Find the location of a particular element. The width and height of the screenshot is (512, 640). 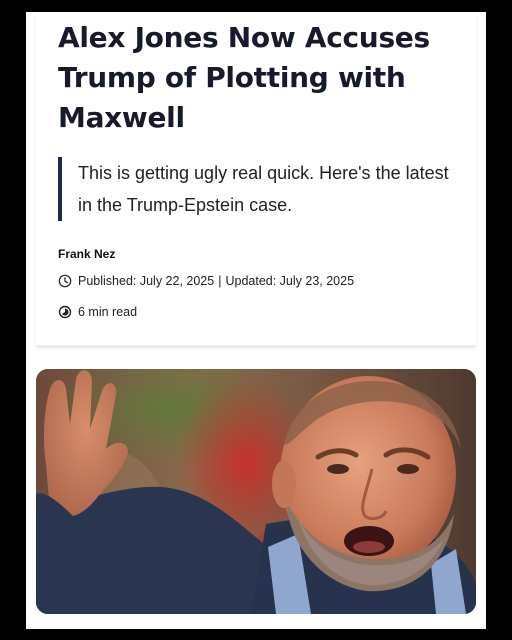

read-time: 6 min read is located at coordinates (97, 312).